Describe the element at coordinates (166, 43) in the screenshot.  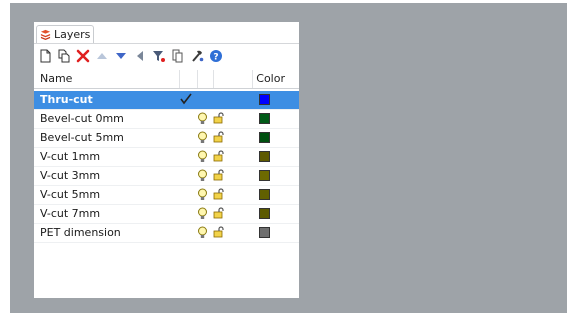
I see `tab-divider` at that location.